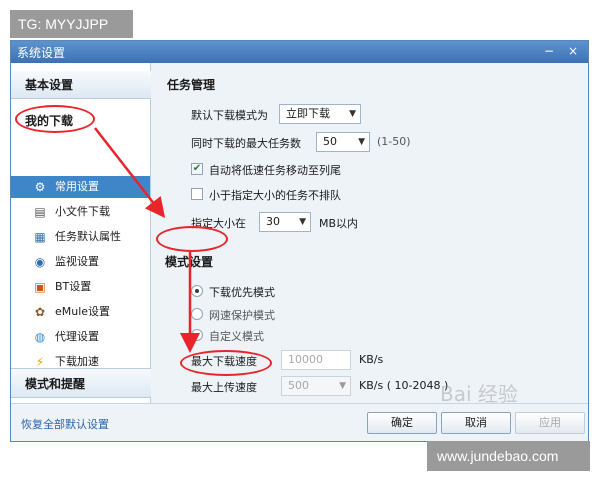 The width and height of the screenshot is (600, 480). What do you see at coordinates (285, 222) in the screenshot?
I see `size-select: 30 ▼` at bounding box center [285, 222].